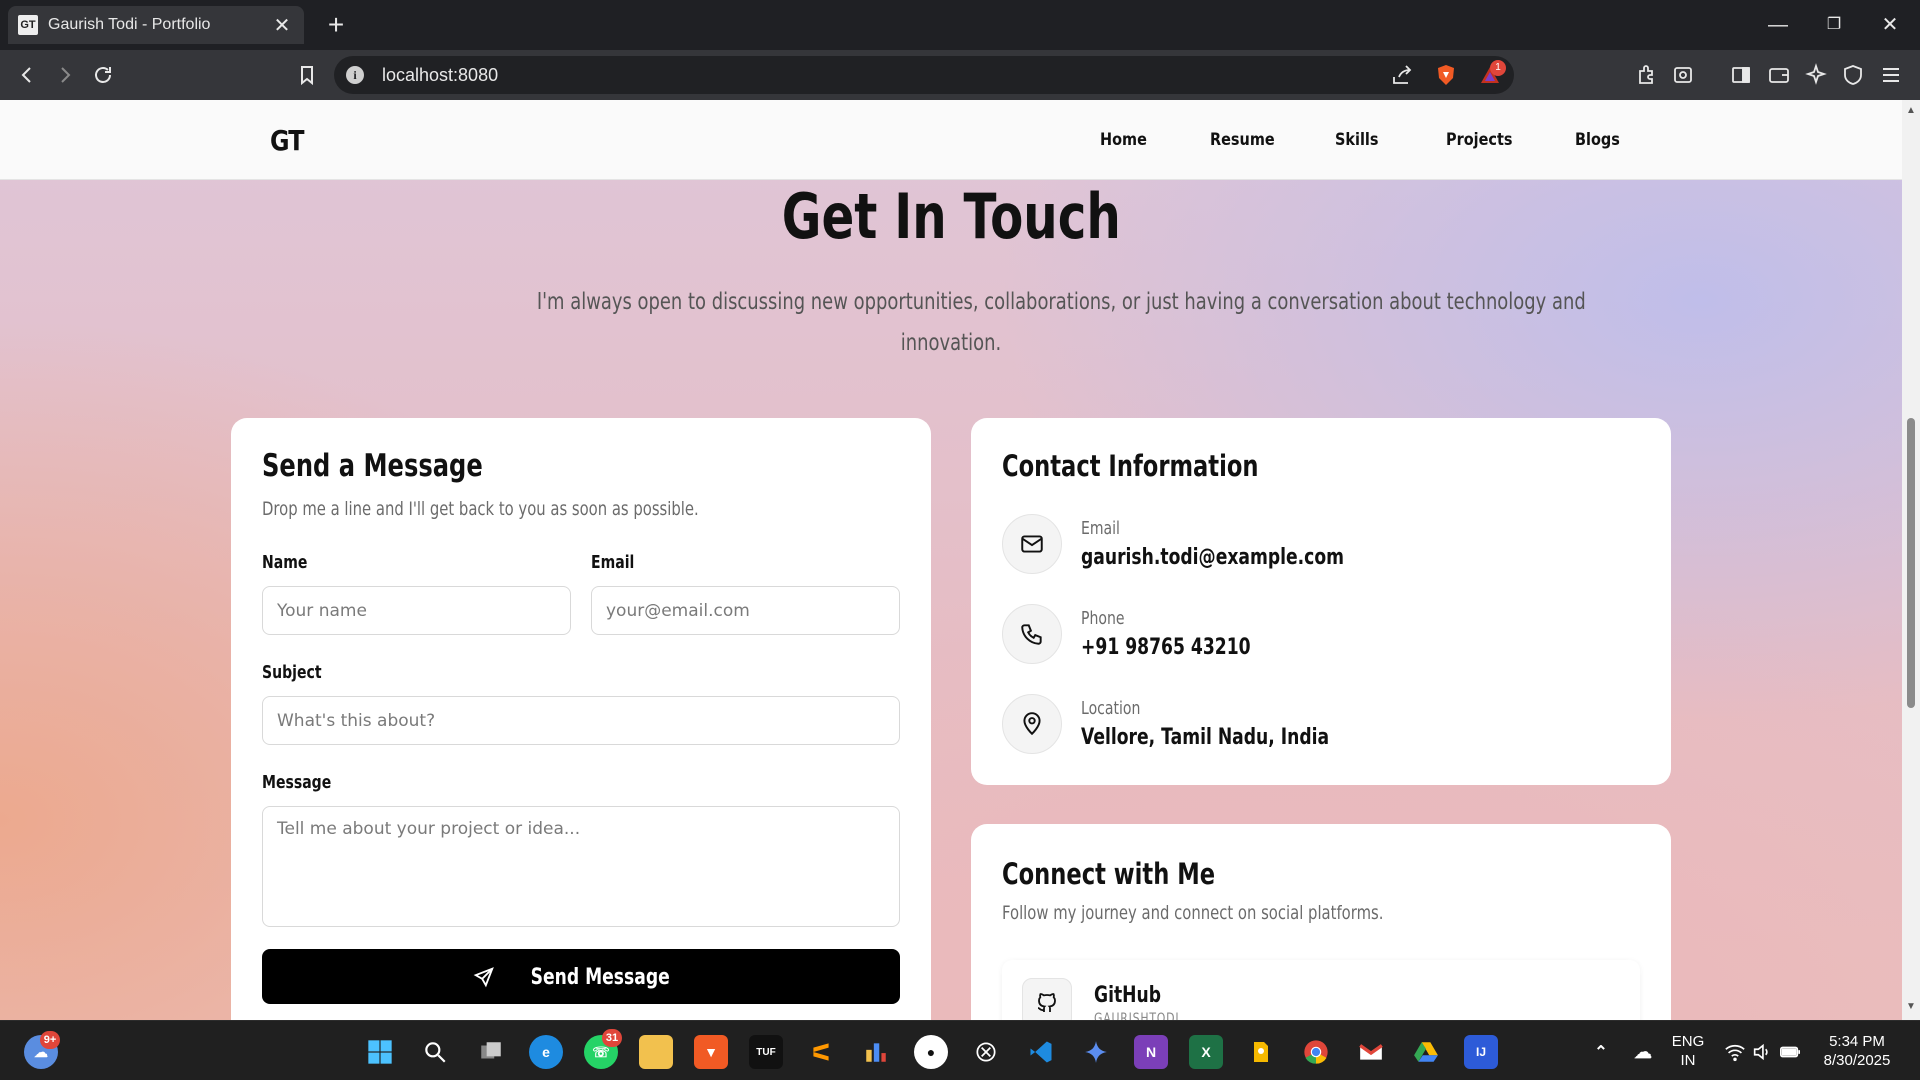 The width and height of the screenshot is (1920, 1080). Describe the element at coordinates (1816, 75) in the screenshot. I see `leo-ai-icon` at that location.